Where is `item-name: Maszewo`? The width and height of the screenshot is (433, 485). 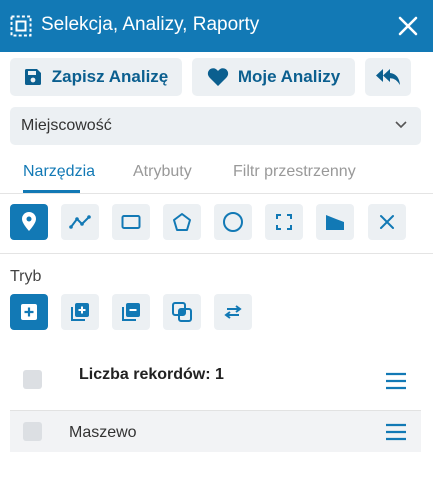 item-name: Maszewo is located at coordinates (103, 432).